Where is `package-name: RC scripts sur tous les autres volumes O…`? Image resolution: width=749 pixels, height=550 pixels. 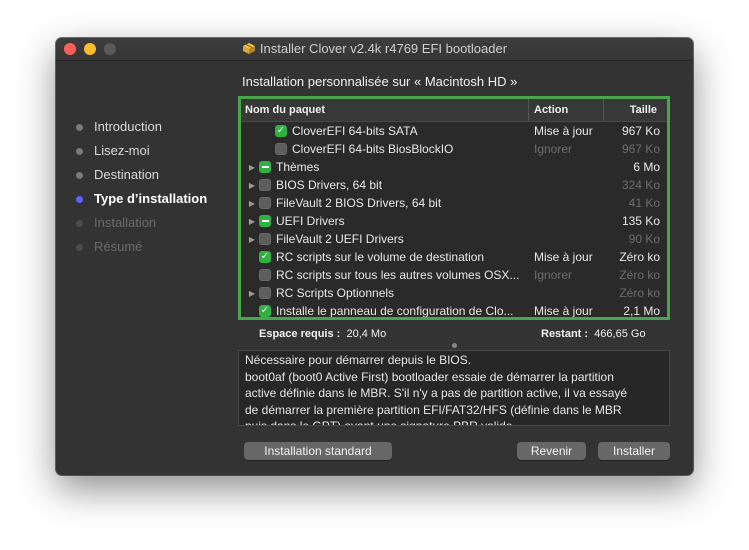 package-name: RC scripts sur tous les autres volumes O… is located at coordinates (398, 275).